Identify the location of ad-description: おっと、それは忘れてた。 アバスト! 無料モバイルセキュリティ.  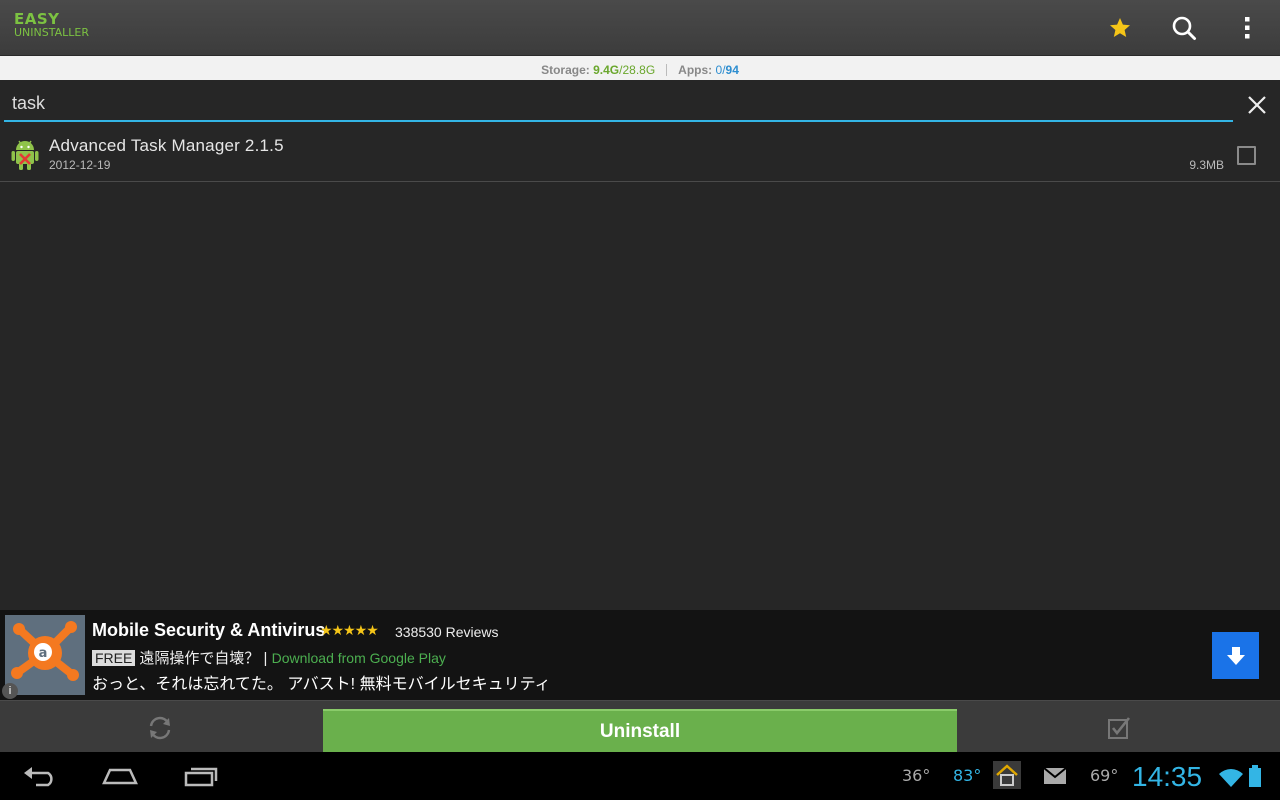
(321, 684).